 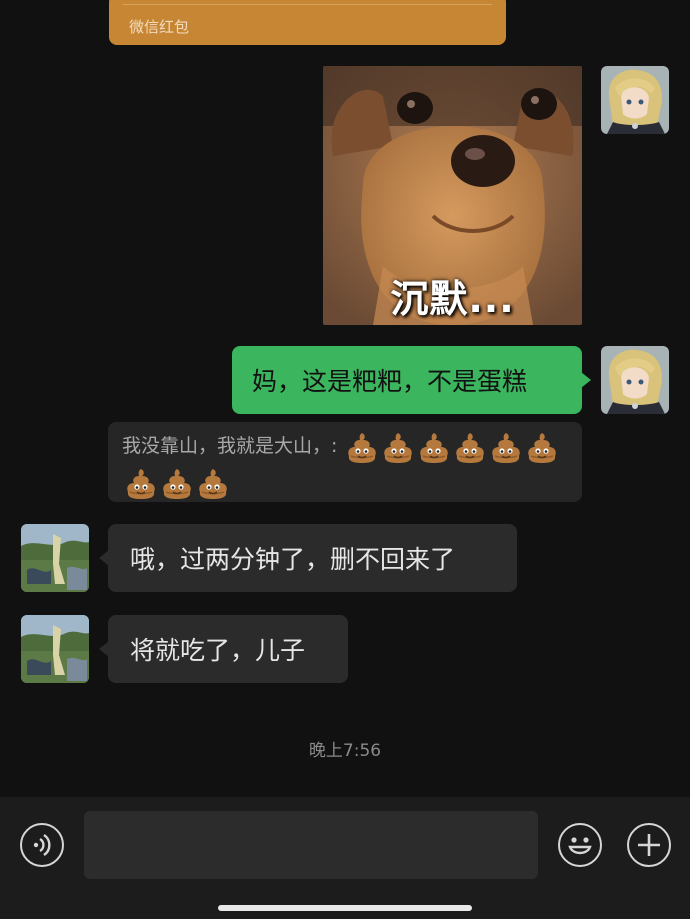 I want to click on input-bar, so click(x=345, y=858).